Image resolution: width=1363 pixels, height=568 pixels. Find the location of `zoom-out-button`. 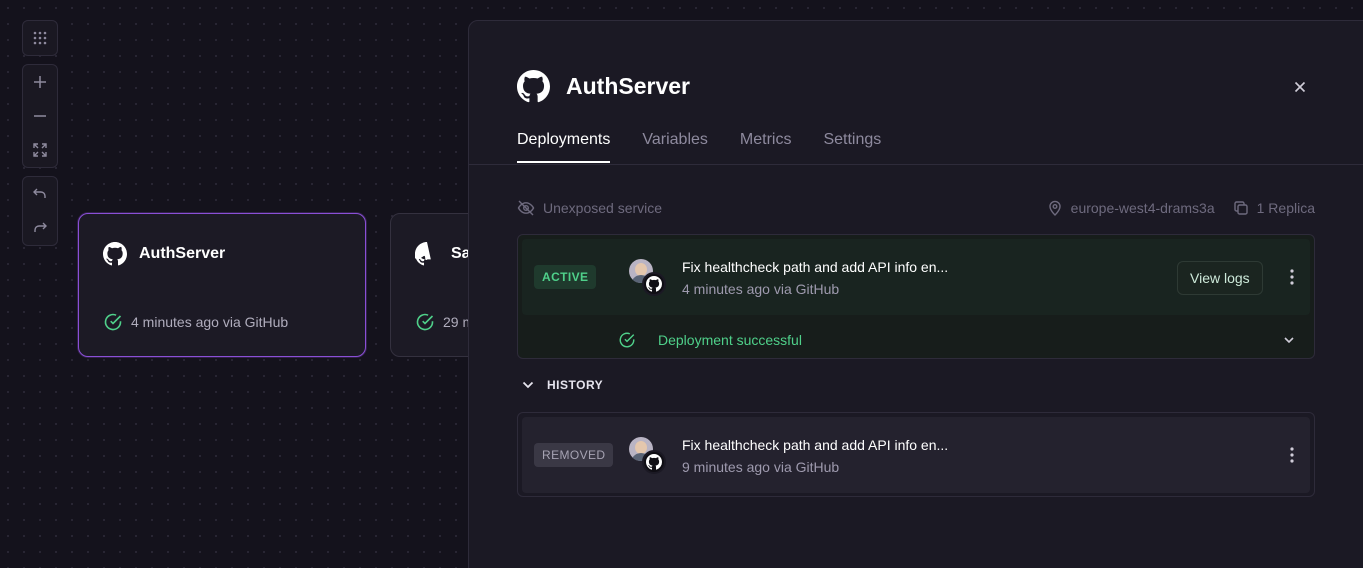

zoom-out-button is located at coordinates (40, 116).